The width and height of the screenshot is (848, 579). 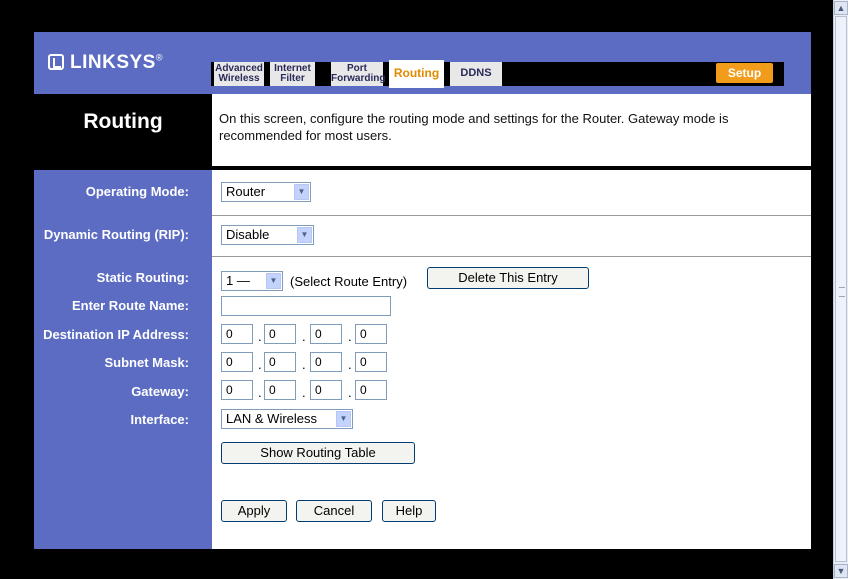 I want to click on show-routing-table-button: Show Routing Table, so click(x=318, y=453).